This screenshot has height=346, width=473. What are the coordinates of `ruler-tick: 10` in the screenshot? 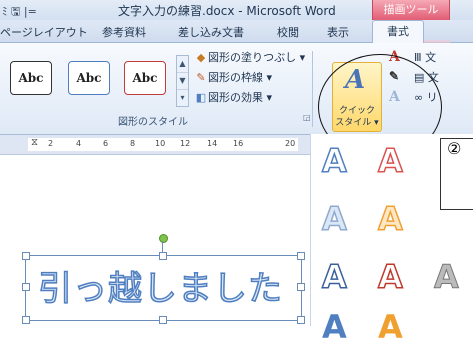 It's located at (160, 143).